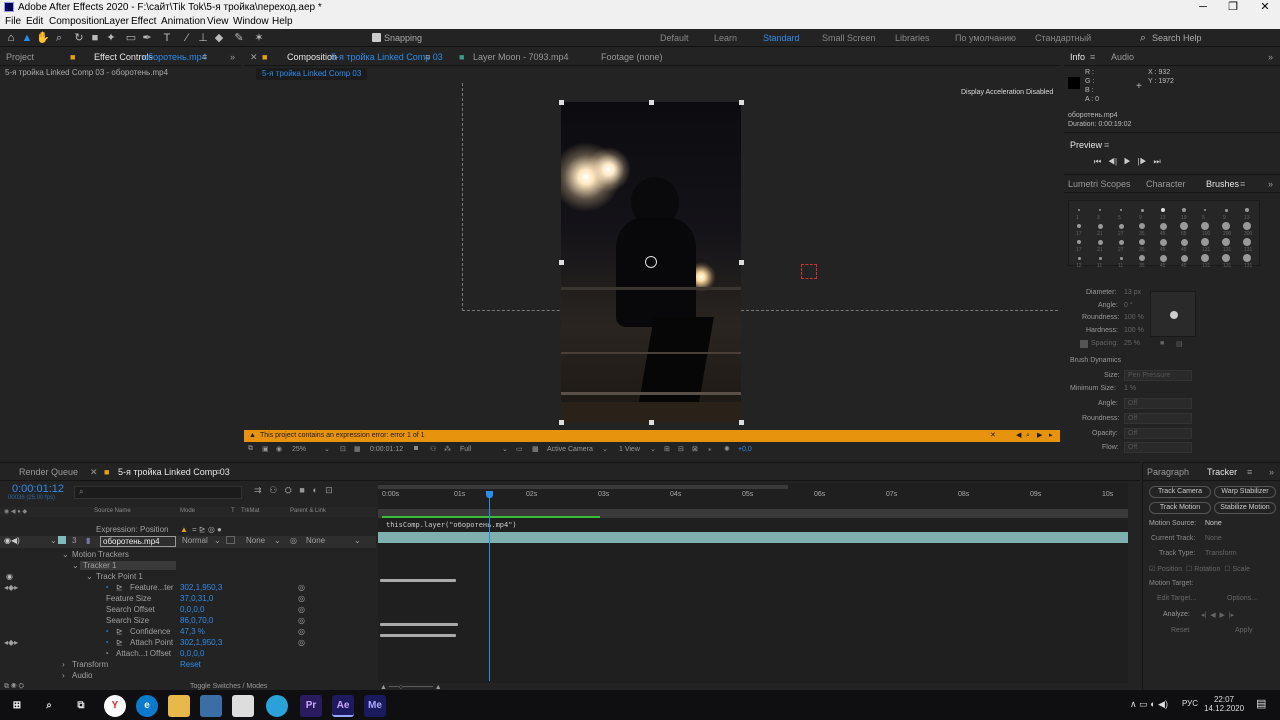 This screenshot has width=1280, height=720. I want to click on last-frame-icon: ⏭, so click(1156, 161).